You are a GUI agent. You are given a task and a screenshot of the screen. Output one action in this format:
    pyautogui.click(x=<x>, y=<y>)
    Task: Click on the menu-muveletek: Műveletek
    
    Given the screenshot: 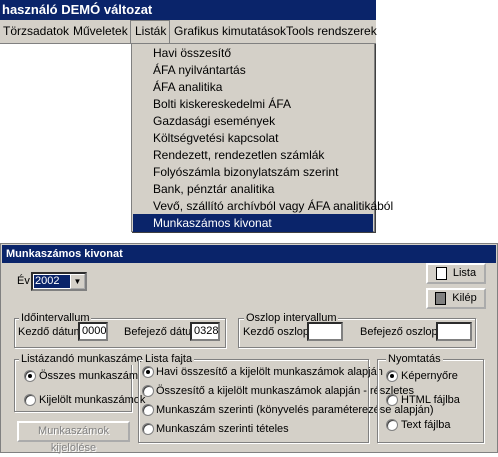 What is the action you would take?
    pyautogui.click(x=100, y=31)
    